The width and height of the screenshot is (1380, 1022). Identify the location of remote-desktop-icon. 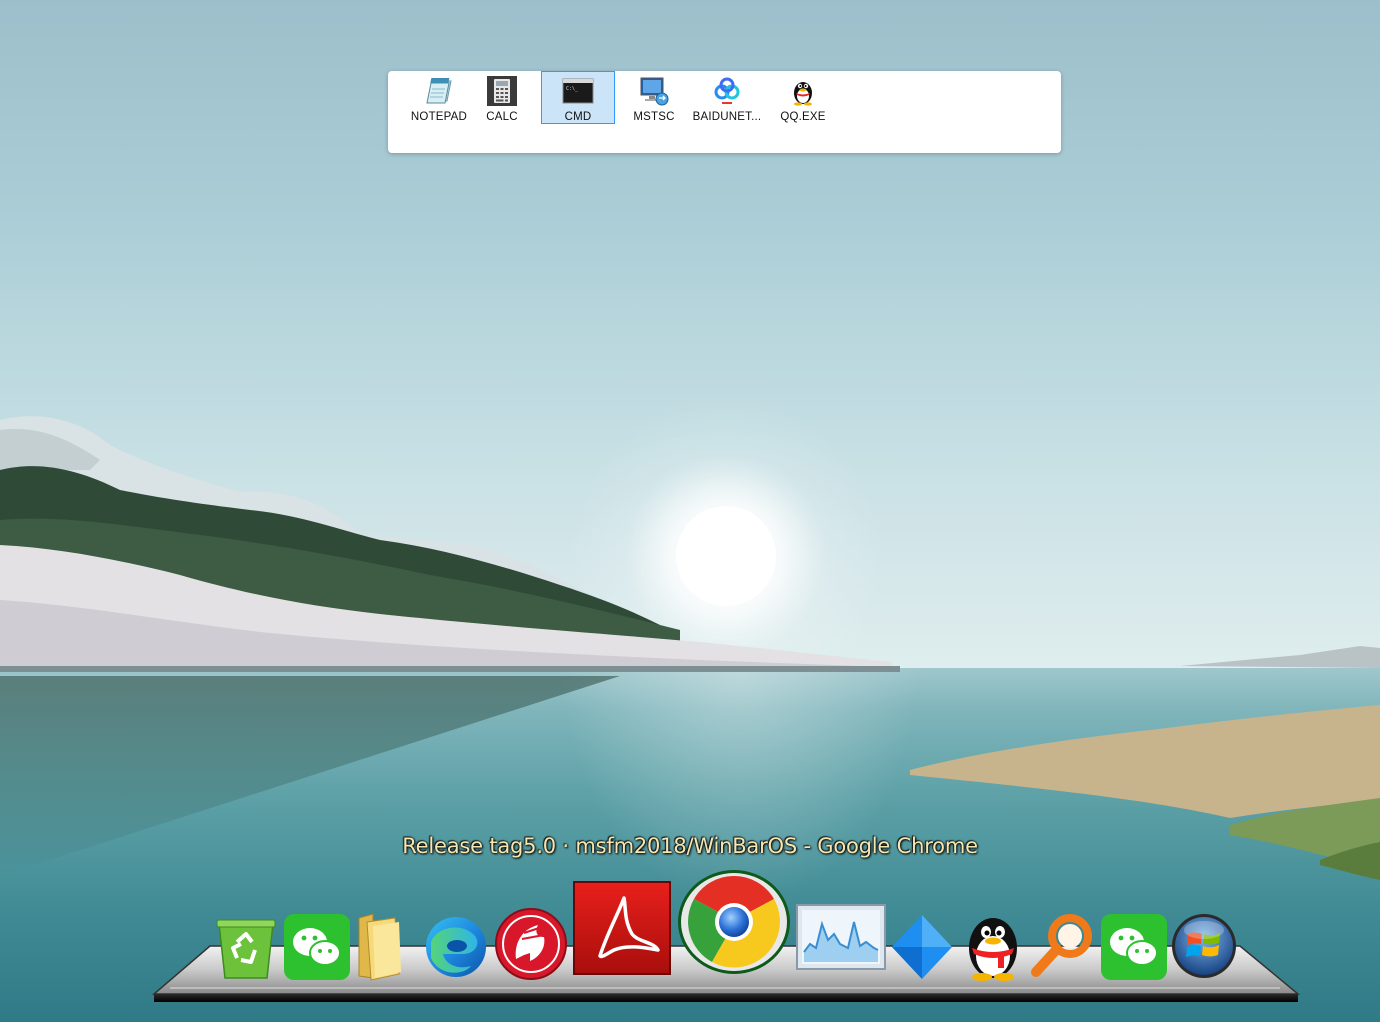
(654, 91).